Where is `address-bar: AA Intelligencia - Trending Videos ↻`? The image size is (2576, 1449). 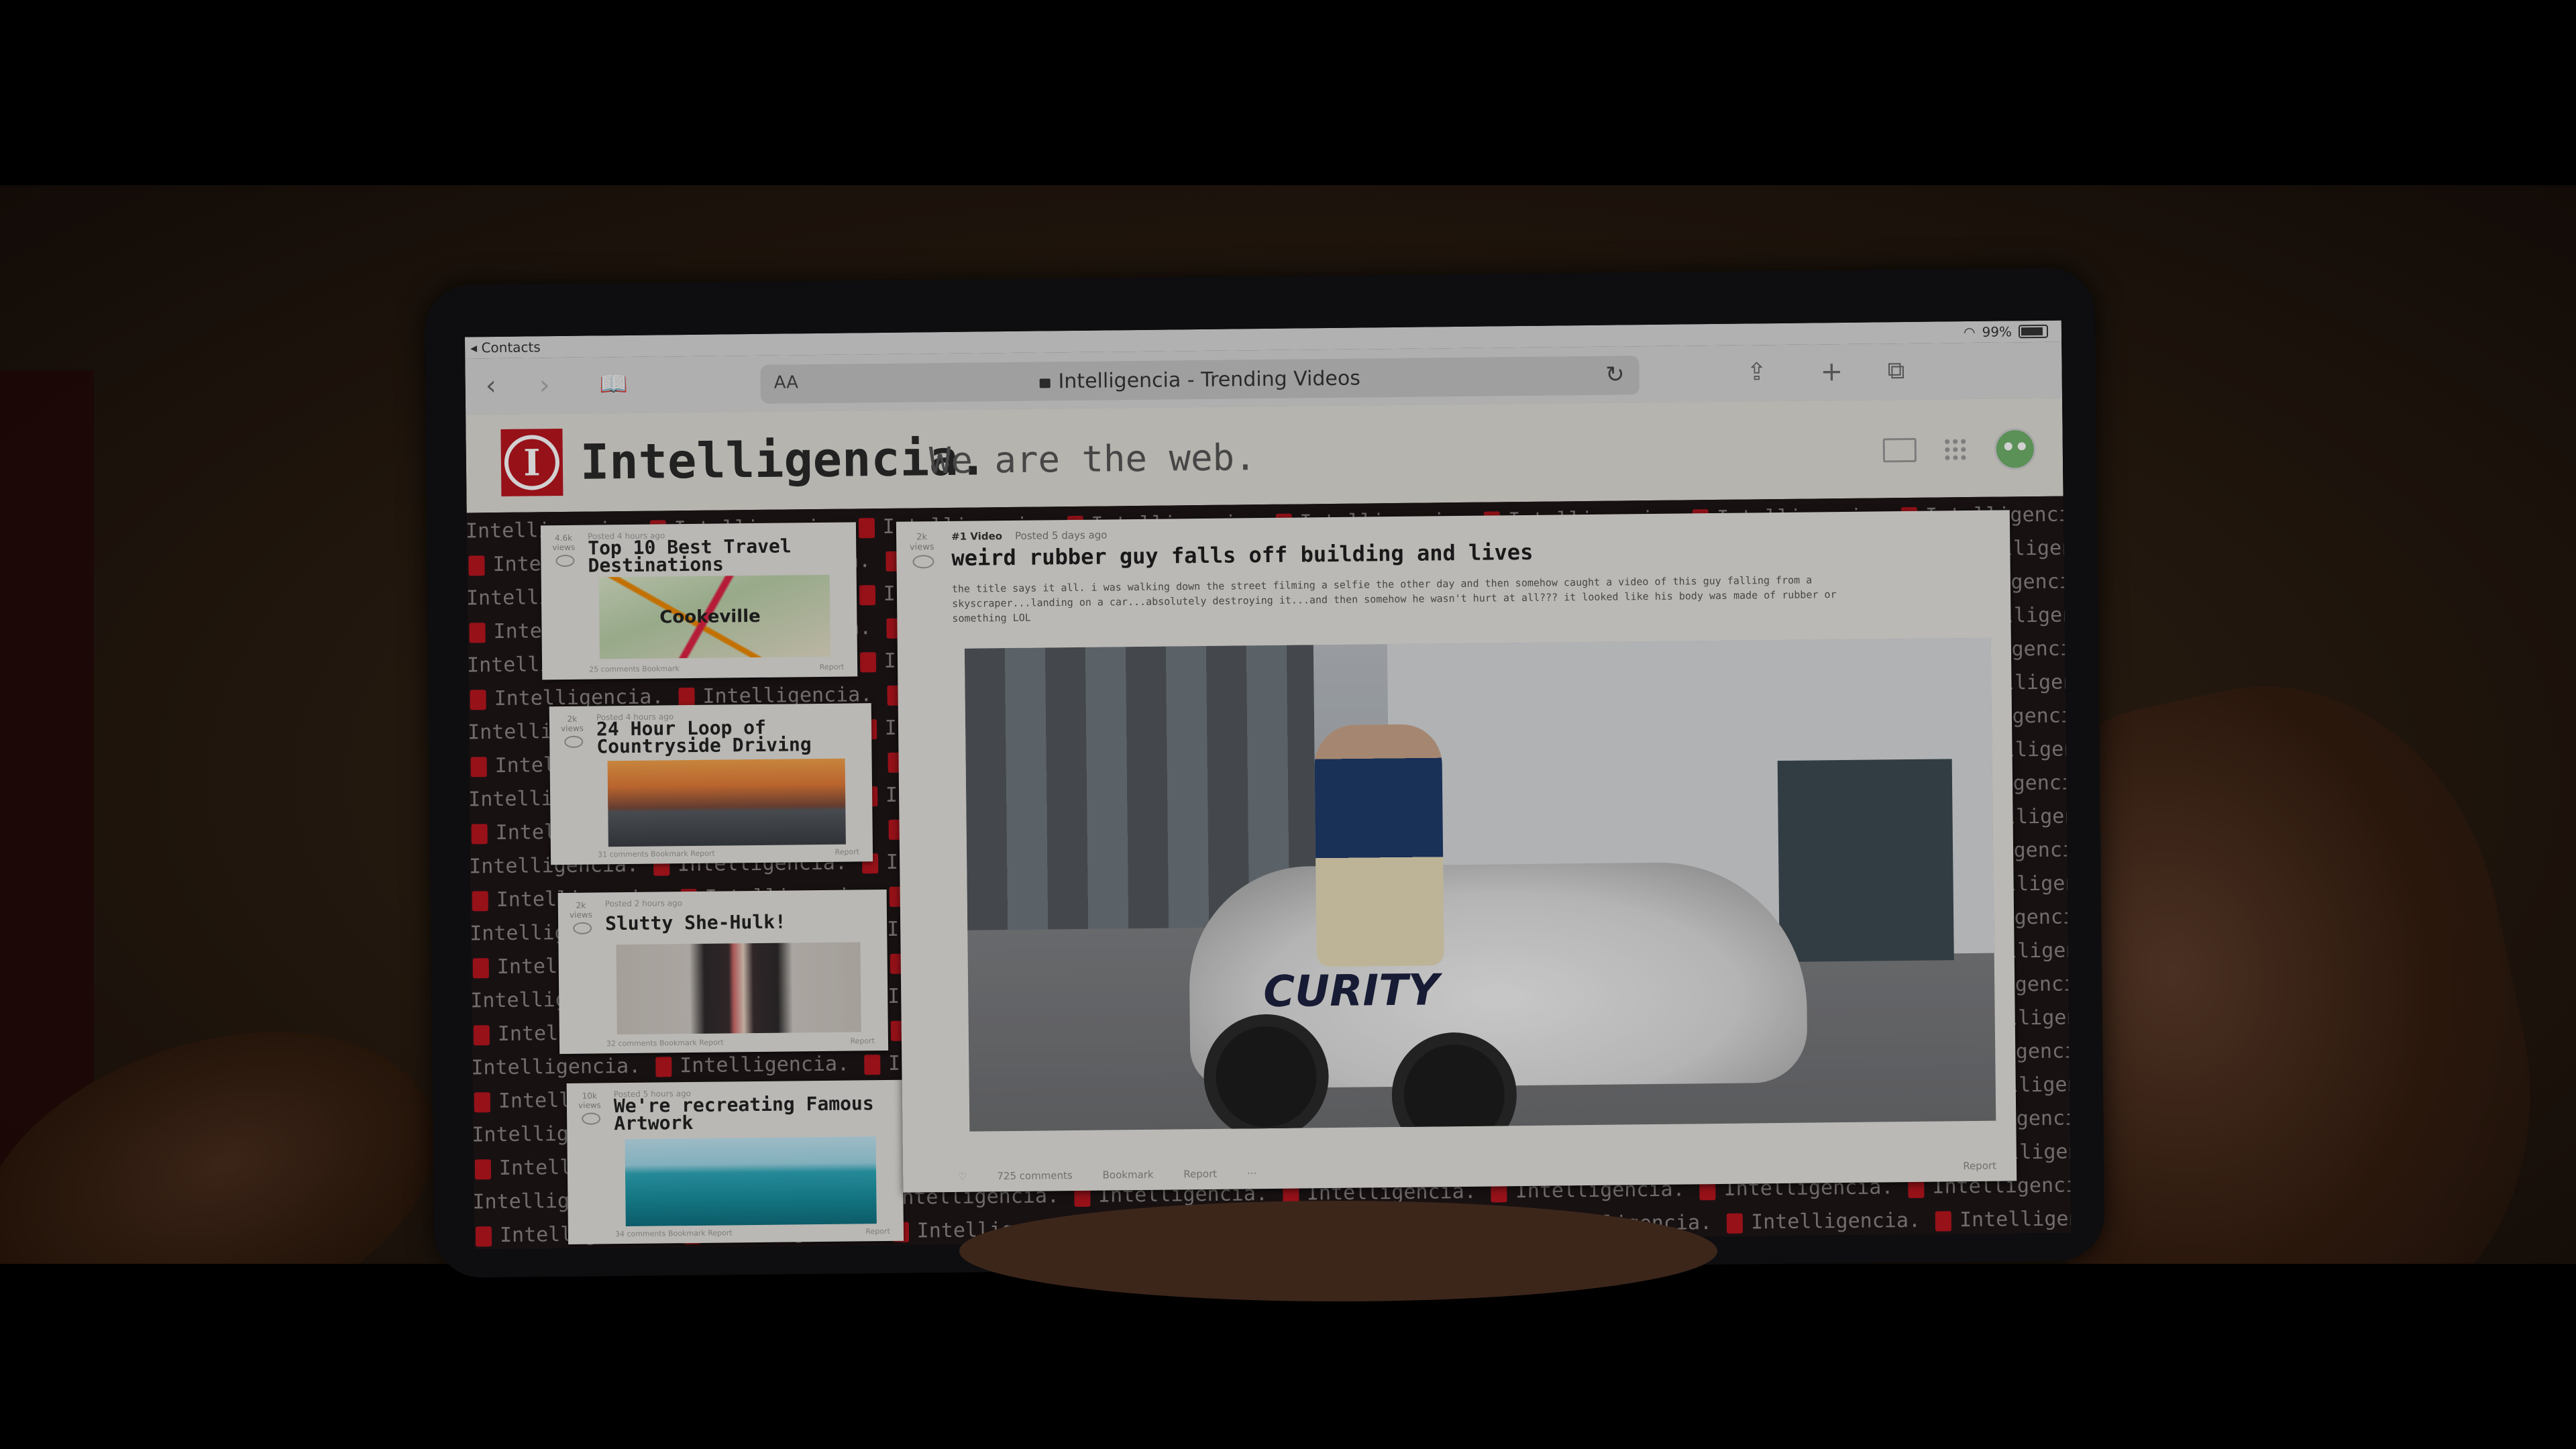
address-bar: AA Intelligencia - Trending Videos ↻ is located at coordinates (1200, 380).